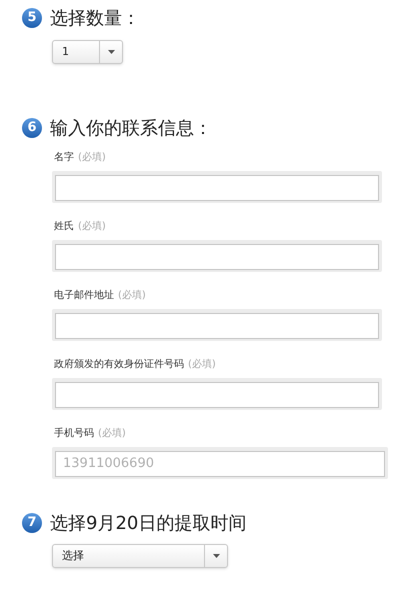  What do you see at coordinates (32, 523) in the screenshot?
I see `step-number-badge: 7` at bounding box center [32, 523].